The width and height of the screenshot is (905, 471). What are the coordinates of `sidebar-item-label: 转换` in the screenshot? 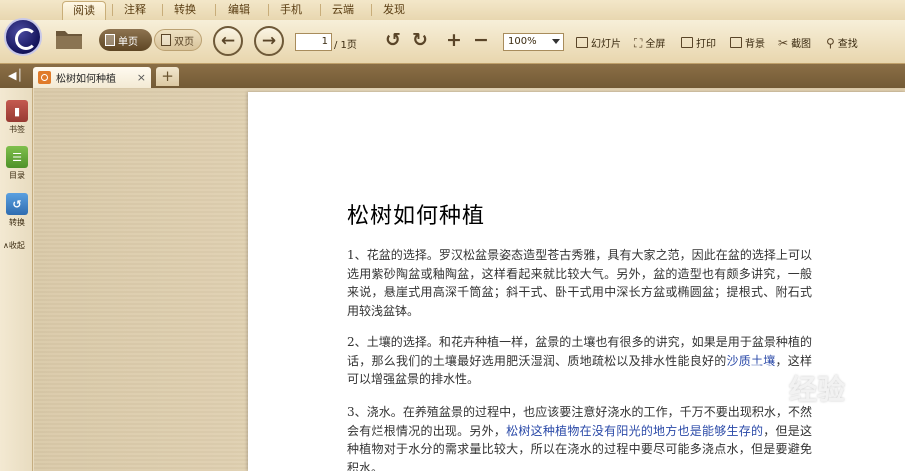 It's located at (17, 222).